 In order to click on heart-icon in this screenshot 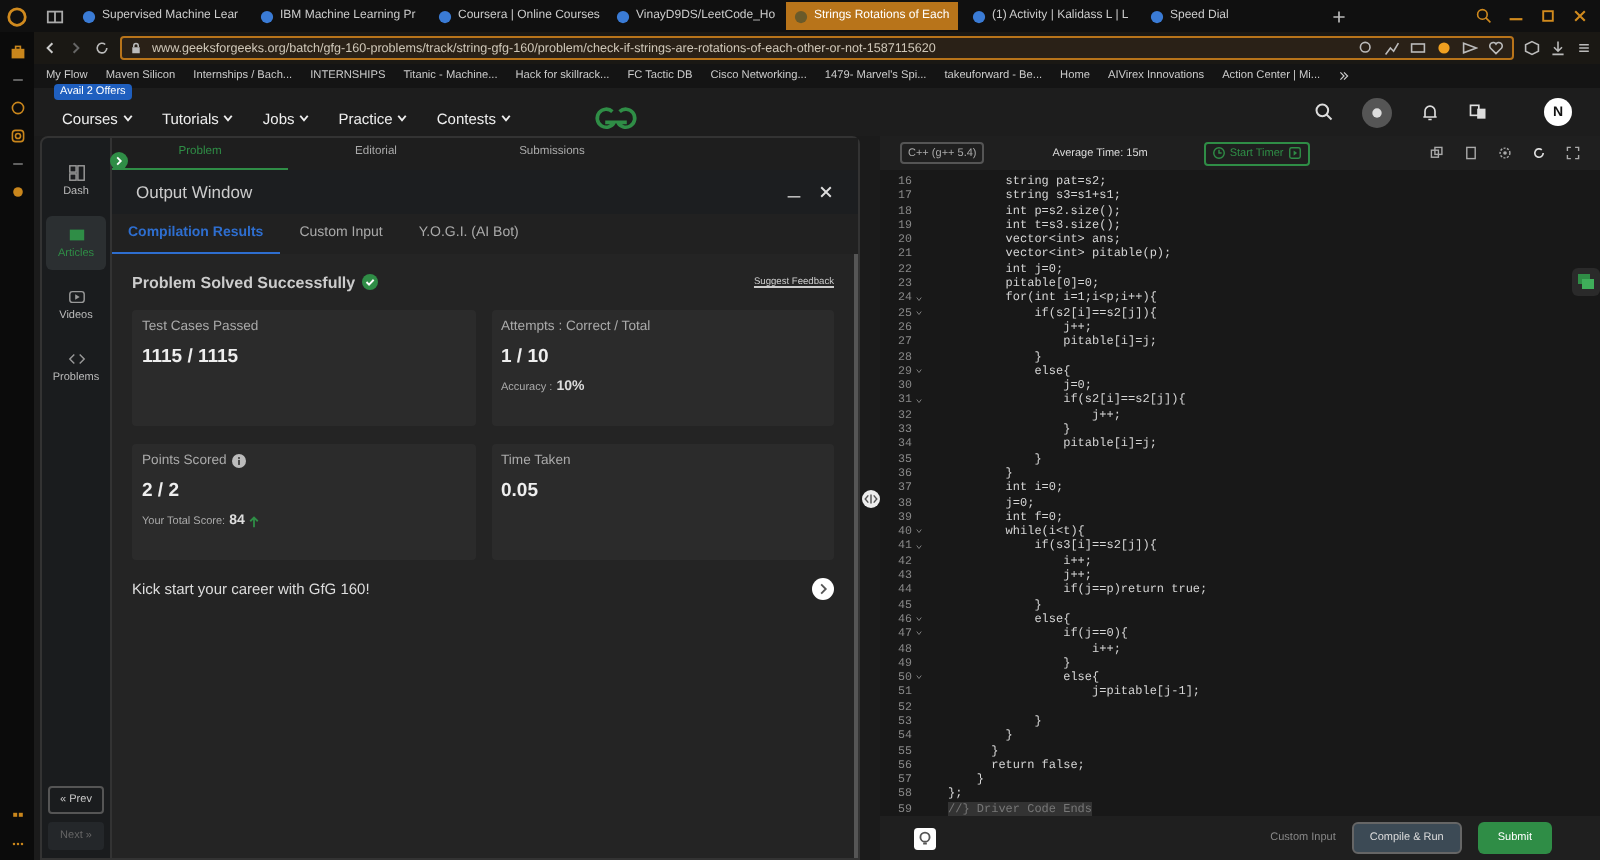, I will do `click(1496, 48)`.